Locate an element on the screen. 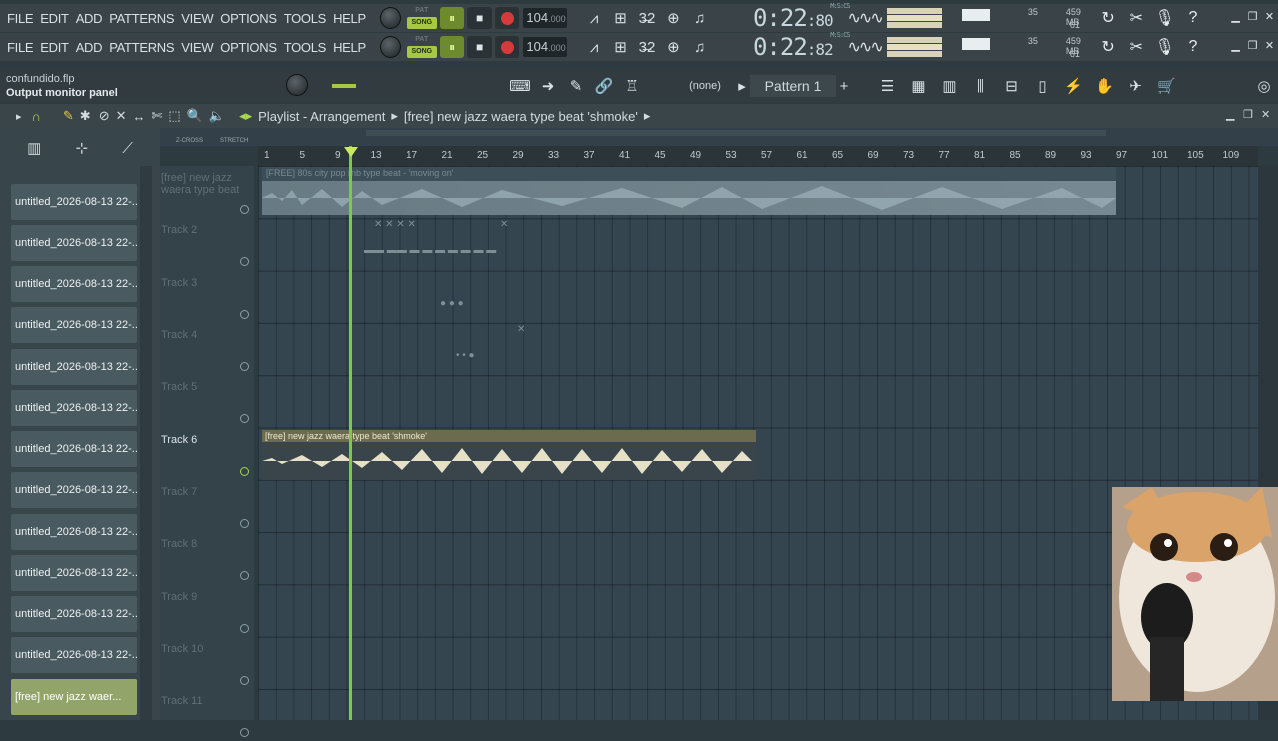 This screenshot has width=1278, height=741. touch-icon: ✋ is located at coordinates (1104, 86).